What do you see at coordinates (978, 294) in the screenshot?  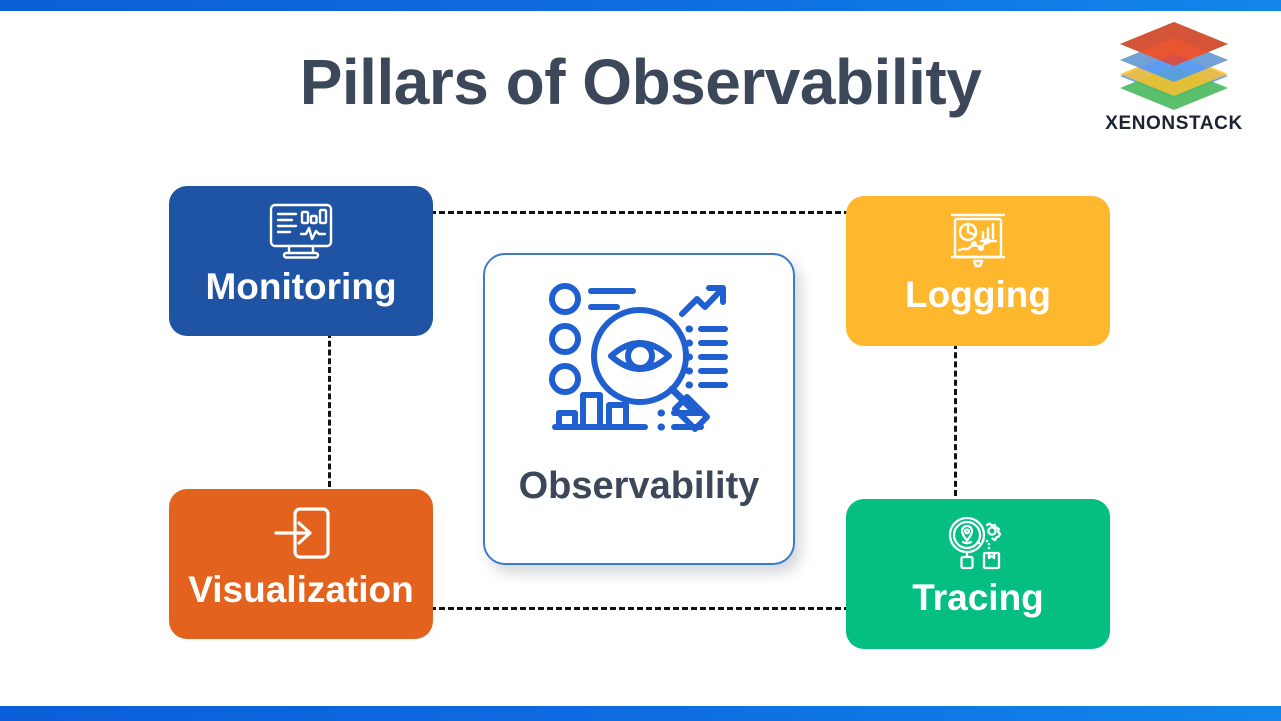 I see `pillar-label-logging: Logging` at bounding box center [978, 294].